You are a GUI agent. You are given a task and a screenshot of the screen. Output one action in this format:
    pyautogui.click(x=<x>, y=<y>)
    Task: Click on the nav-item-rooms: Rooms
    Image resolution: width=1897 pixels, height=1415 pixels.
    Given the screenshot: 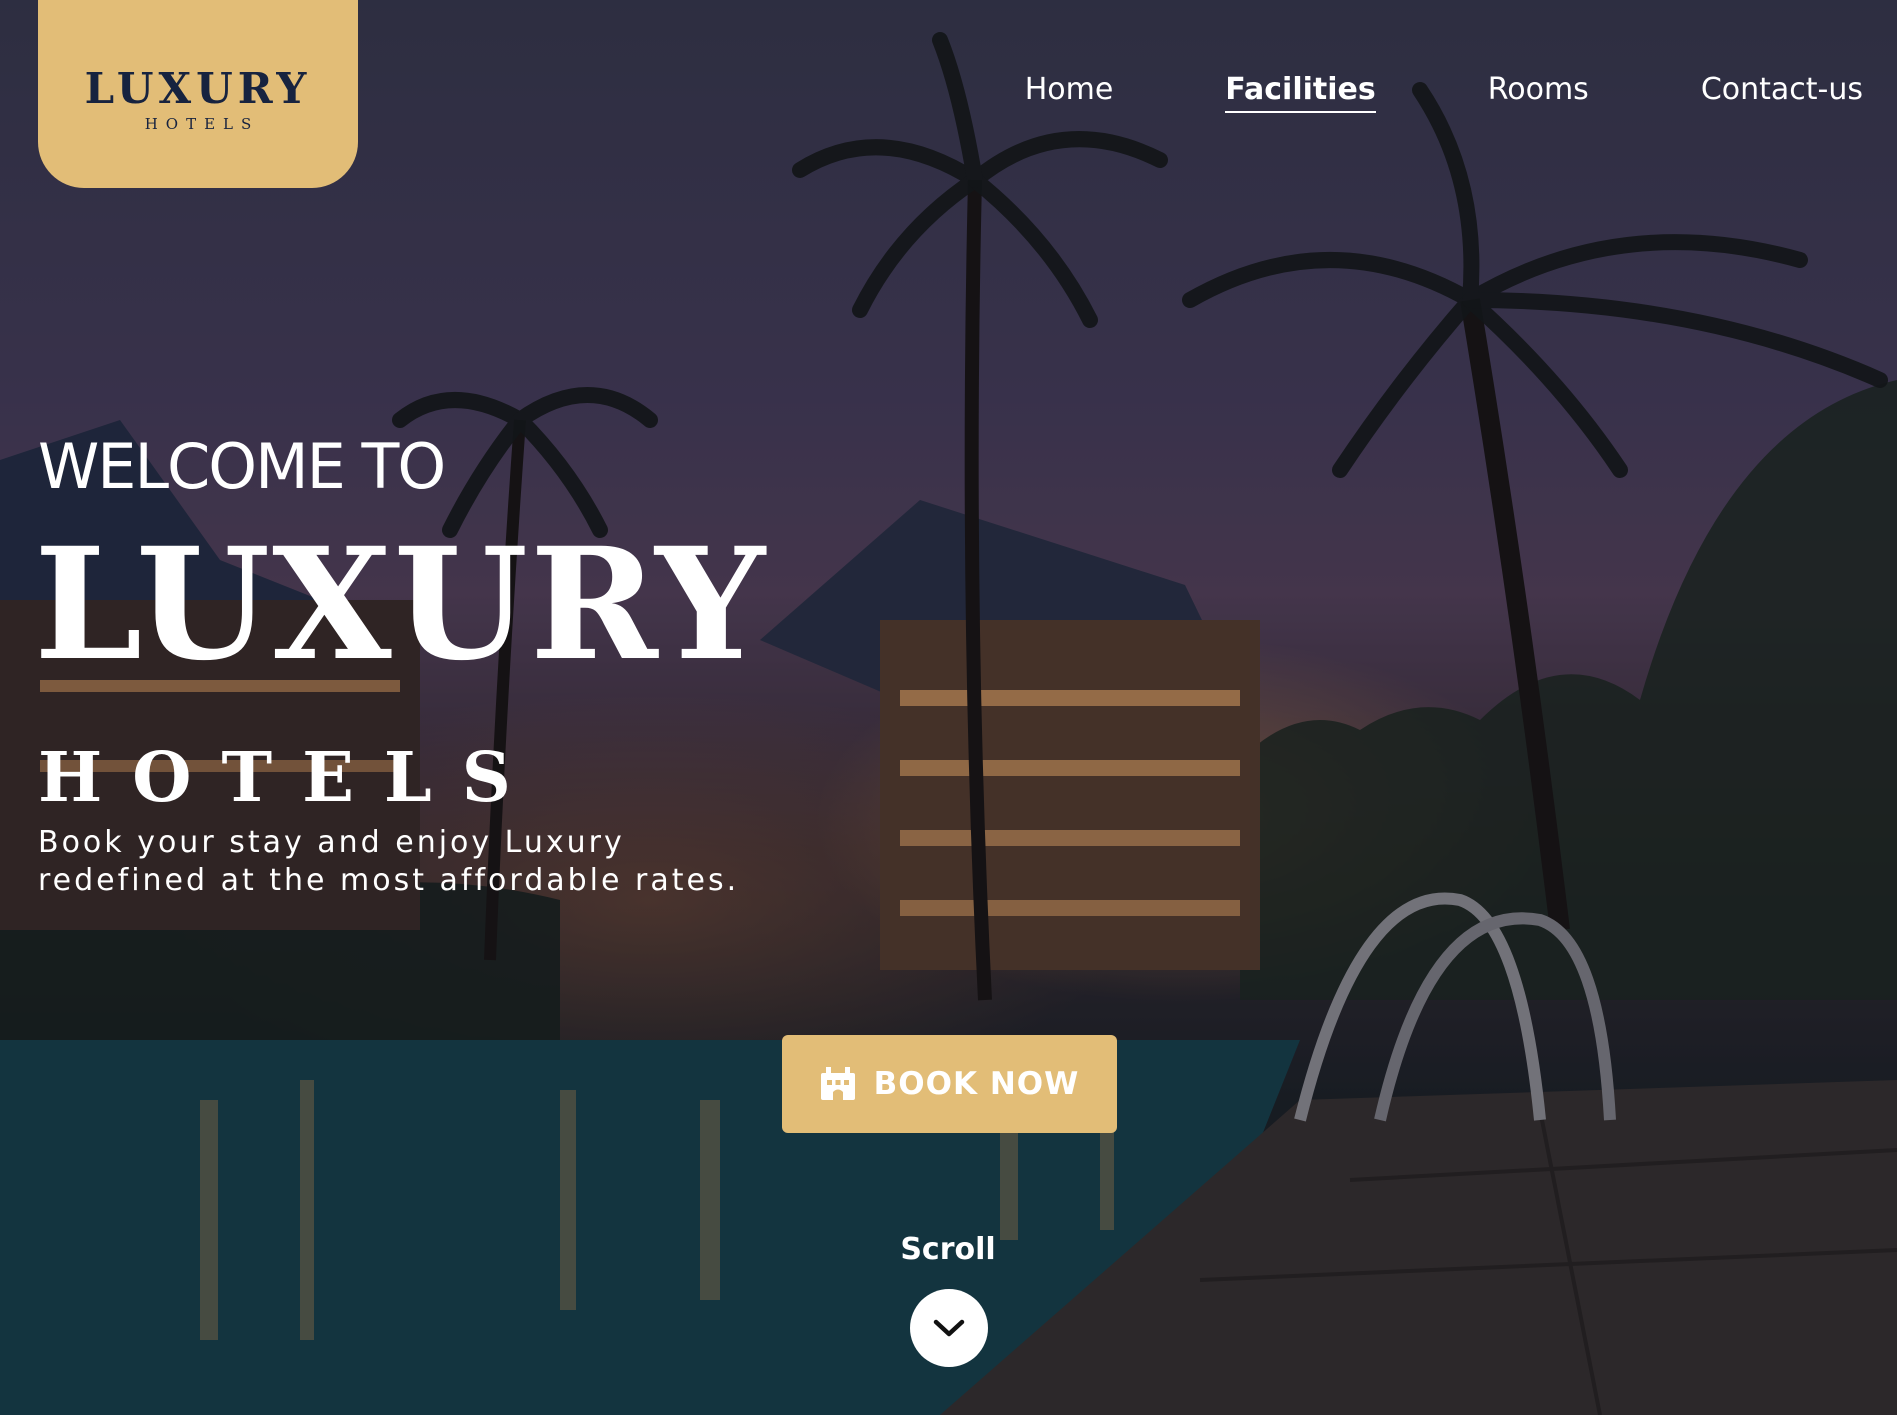 What is the action you would take?
    pyautogui.click(x=1538, y=92)
    